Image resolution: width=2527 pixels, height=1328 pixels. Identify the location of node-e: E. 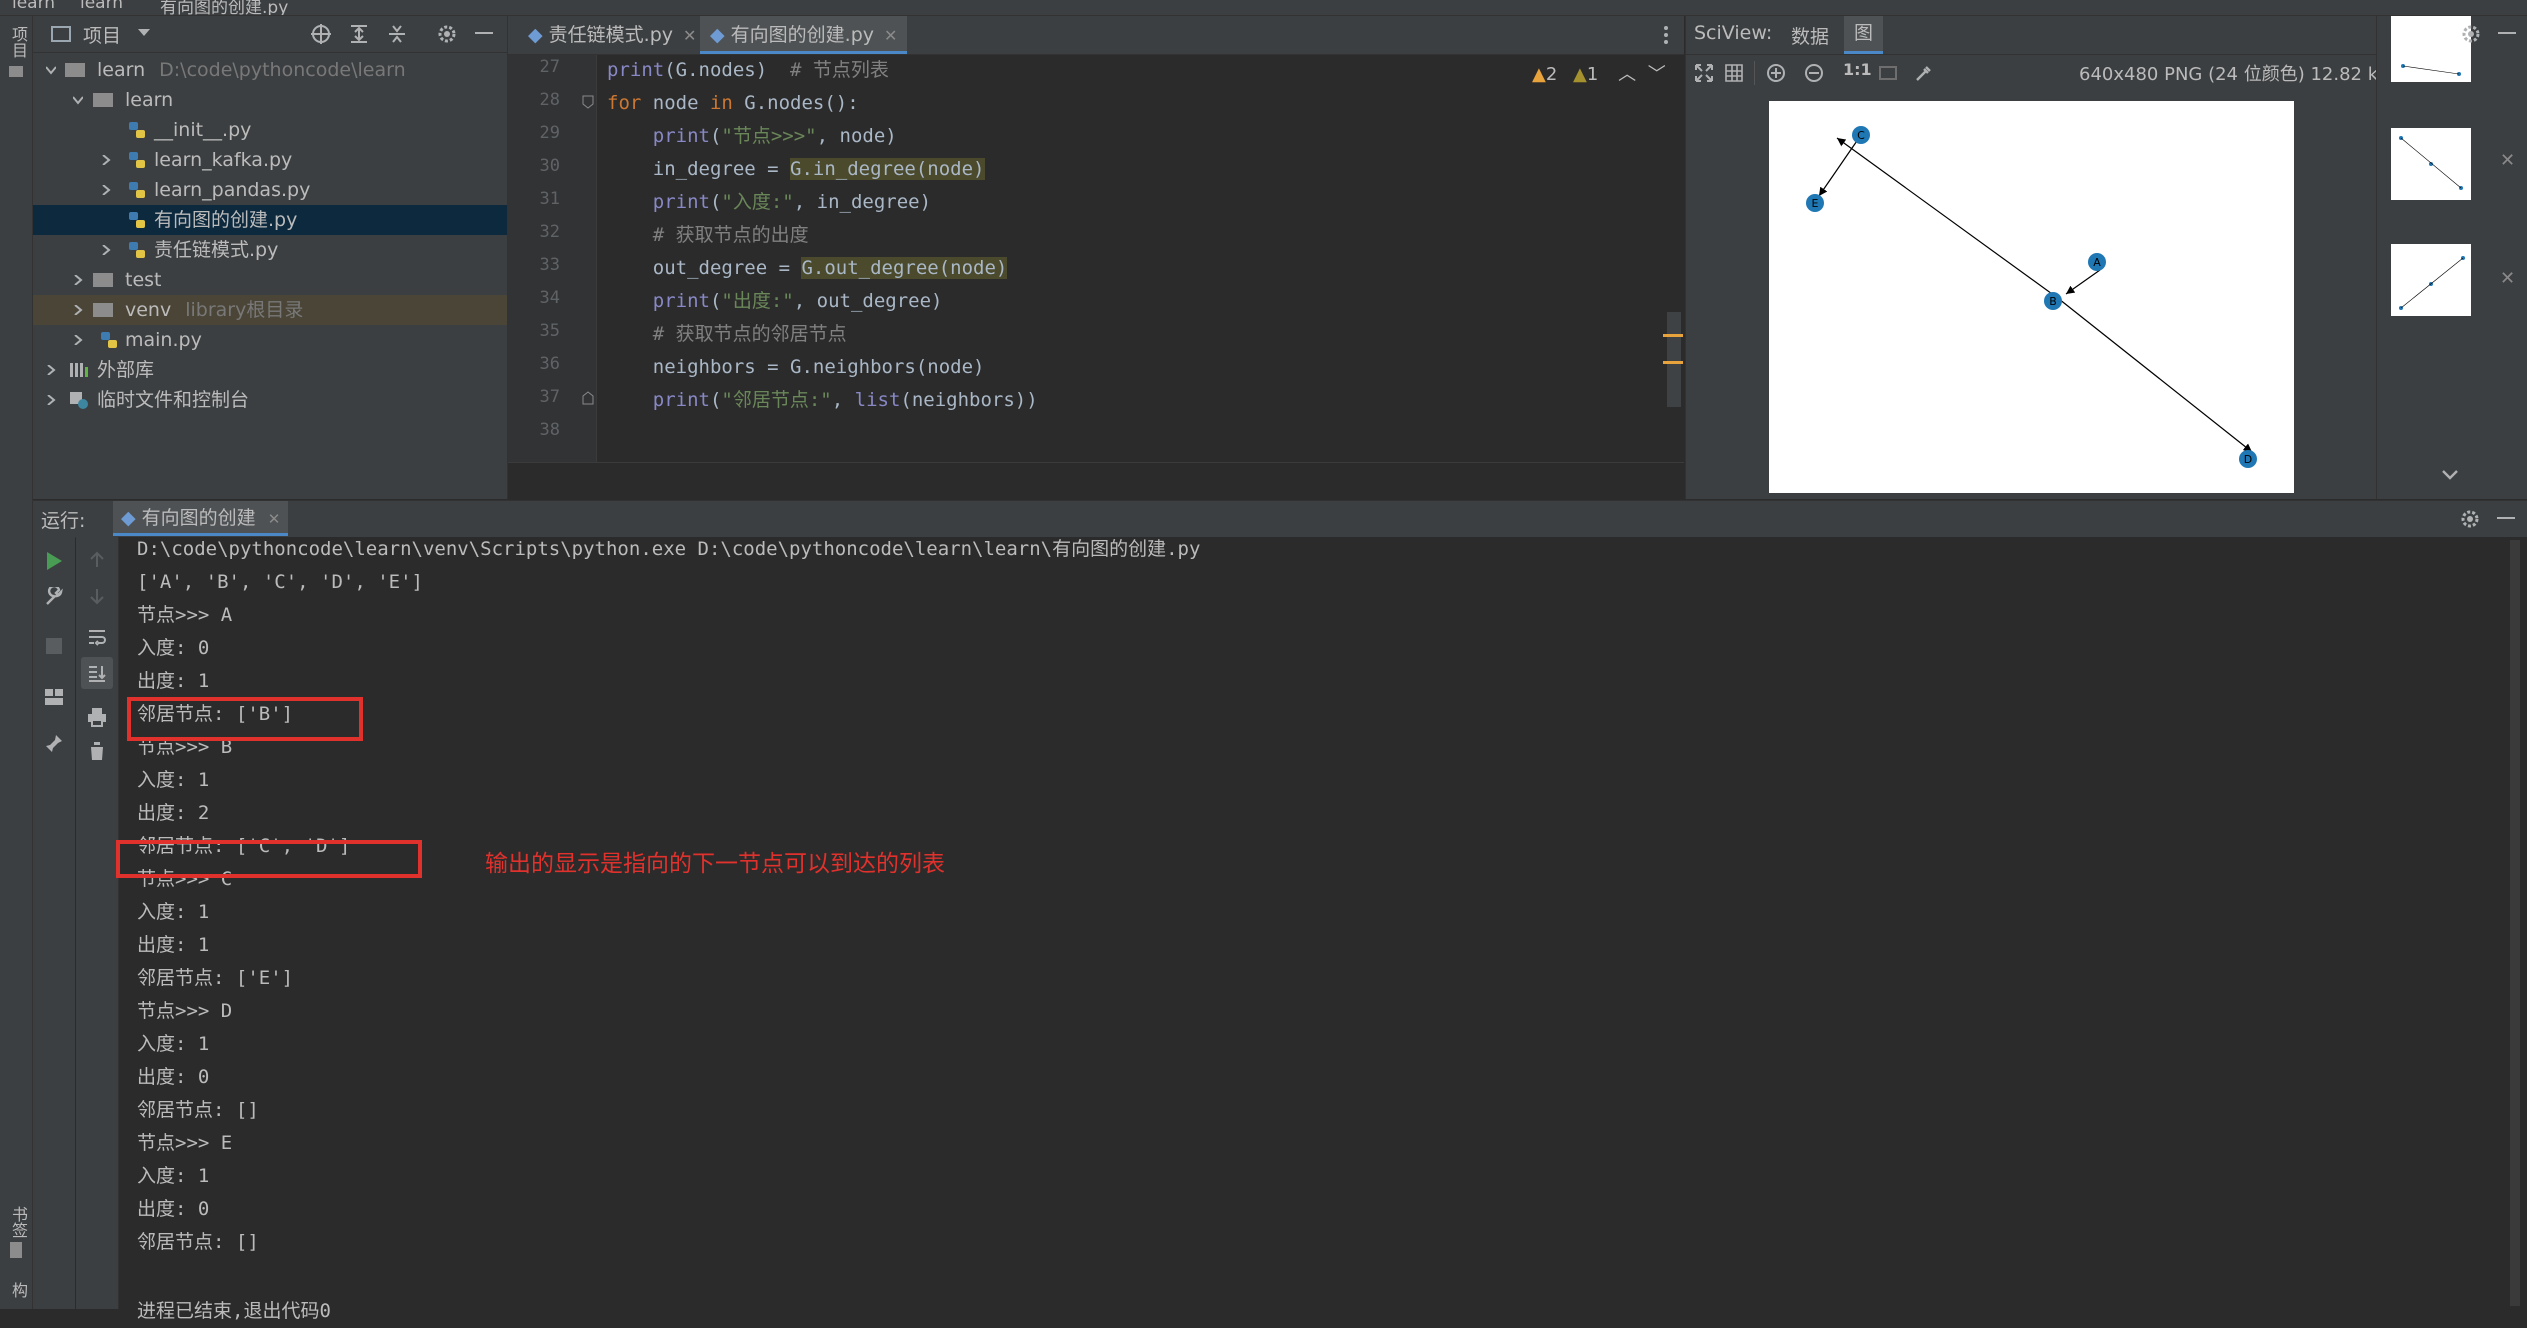
(1815, 203).